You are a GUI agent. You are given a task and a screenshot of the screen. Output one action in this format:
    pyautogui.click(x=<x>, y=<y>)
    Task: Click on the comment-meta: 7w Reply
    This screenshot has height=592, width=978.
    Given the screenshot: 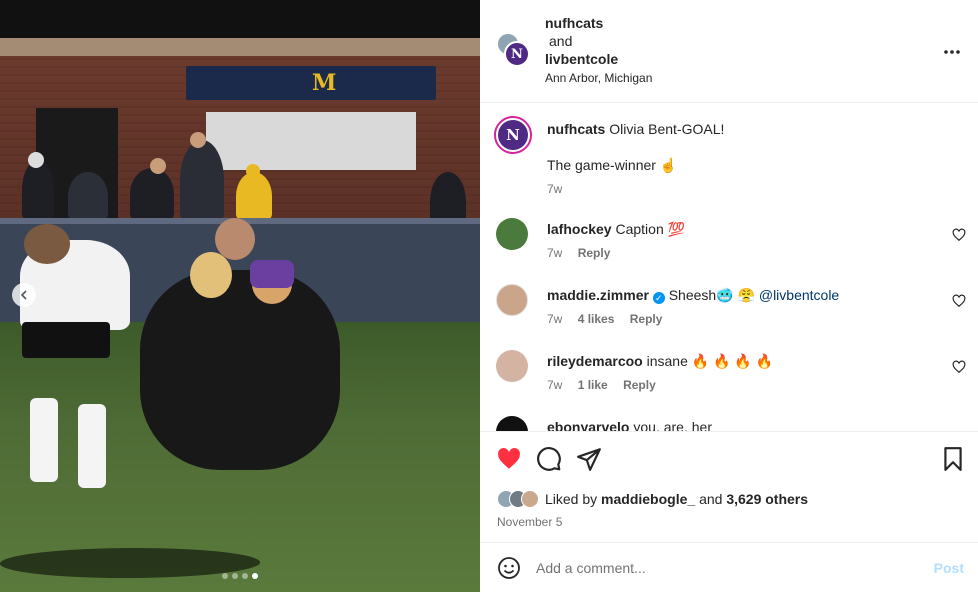 What is the action you would take?
    pyautogui.click(x=742, y=253)
    